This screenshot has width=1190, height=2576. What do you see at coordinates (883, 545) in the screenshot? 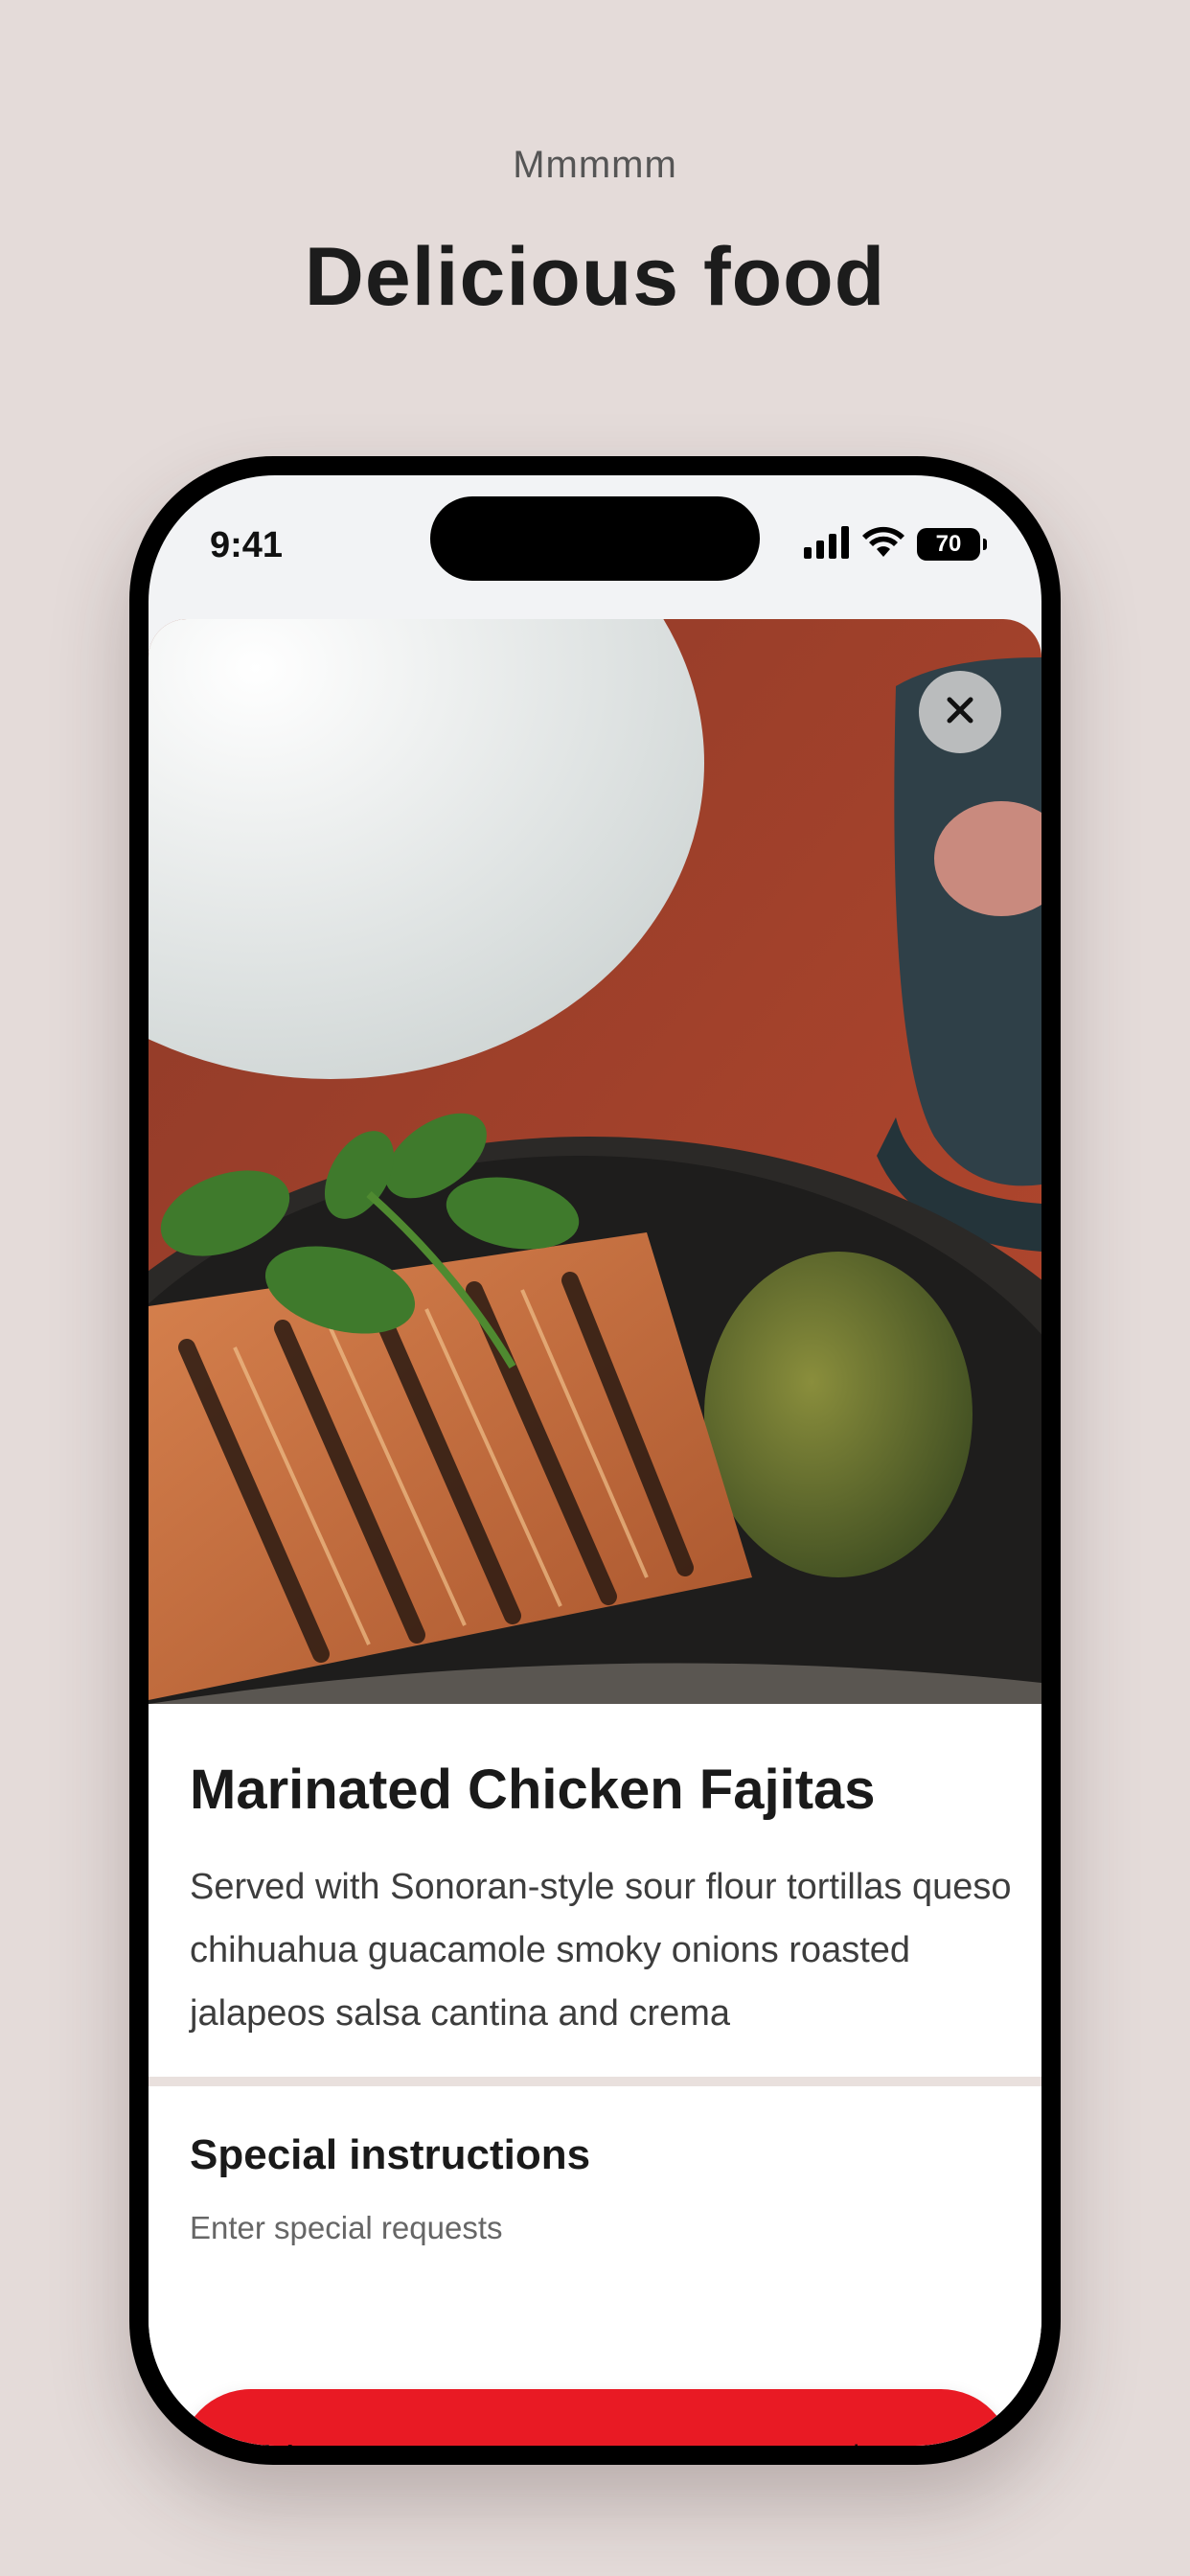
I see `wifi-icon` at bounding box center [883, 545].